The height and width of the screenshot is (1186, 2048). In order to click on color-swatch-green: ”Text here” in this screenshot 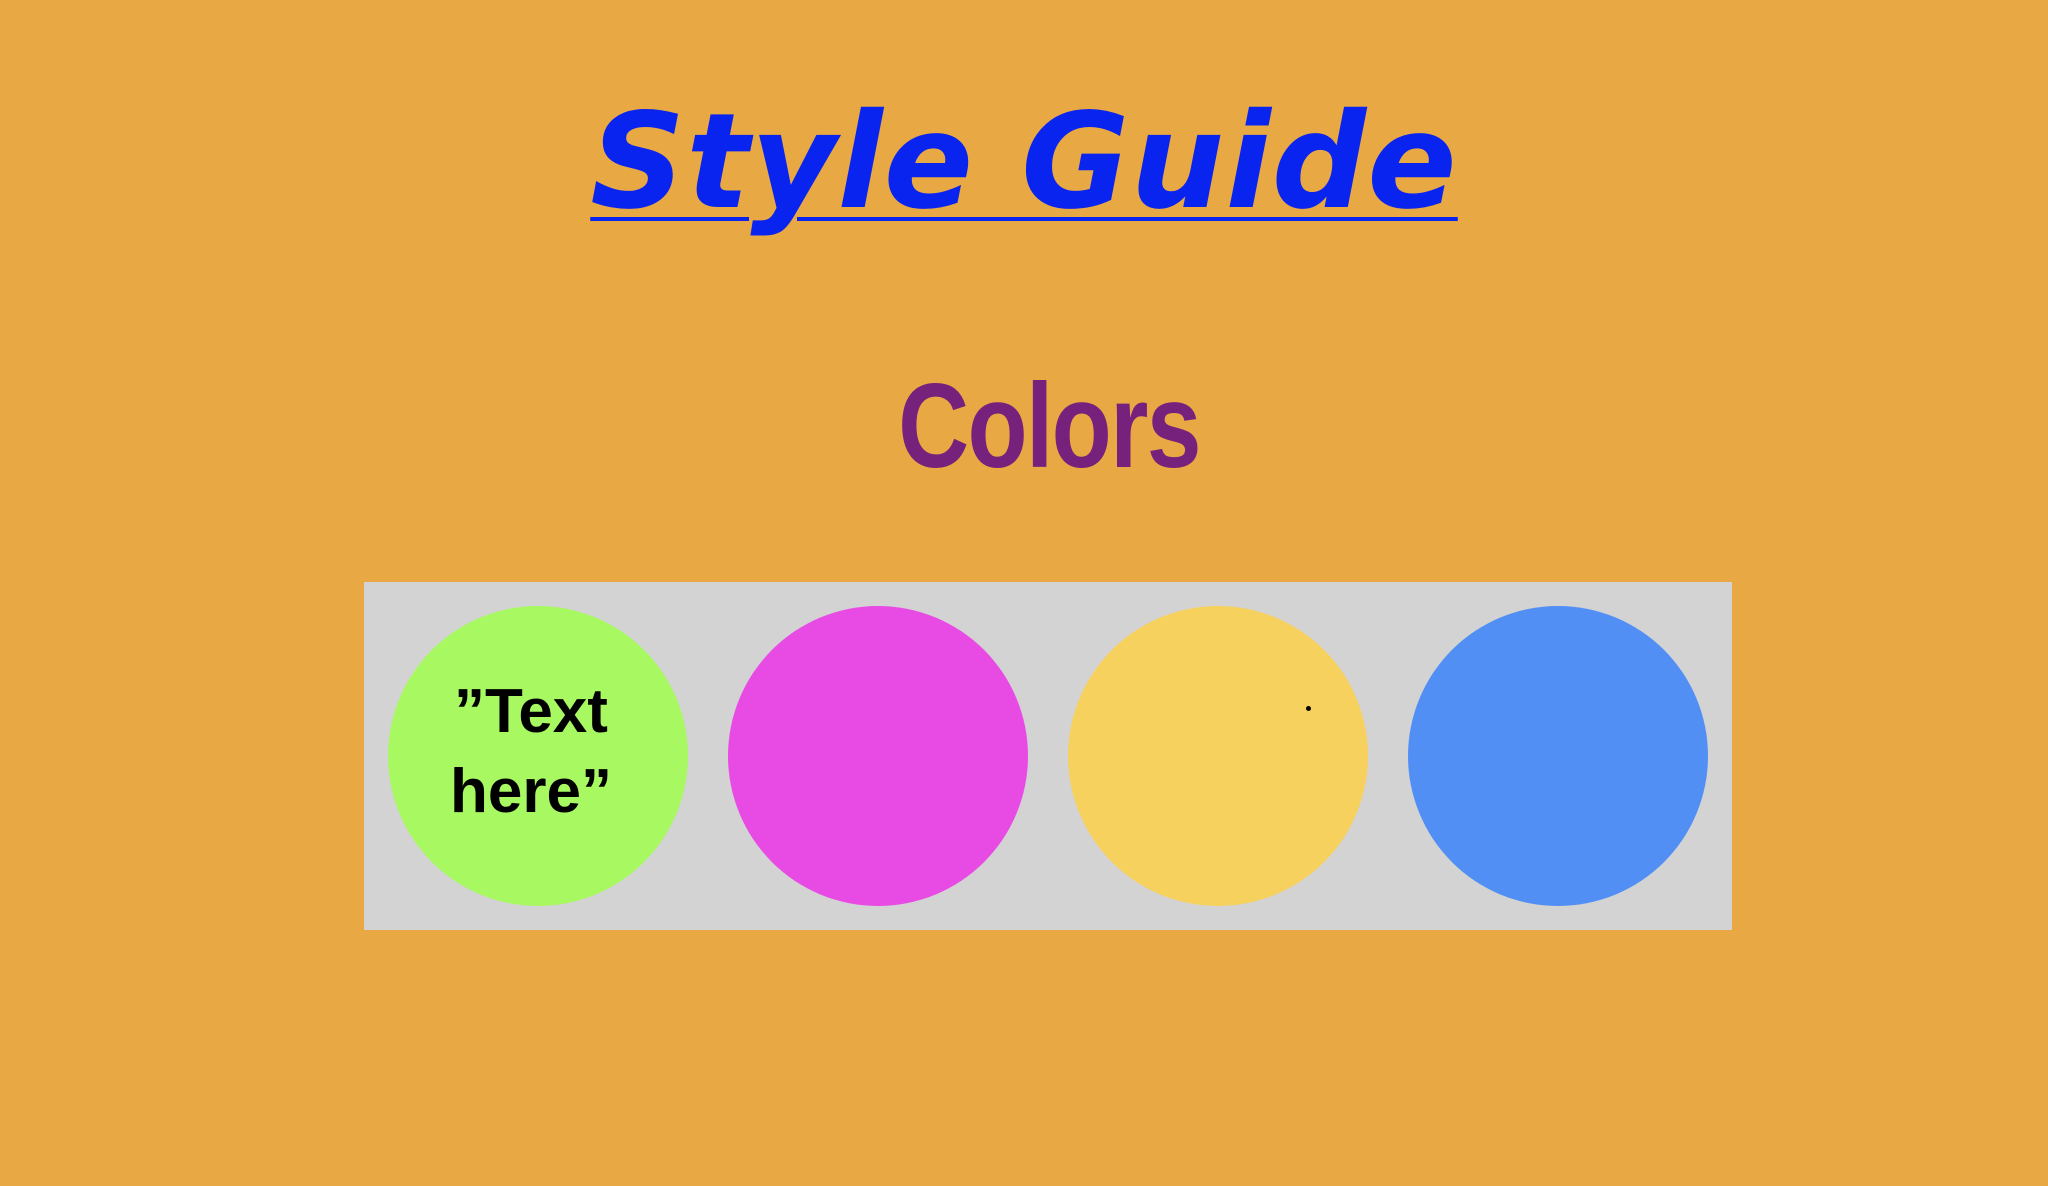, I will do `click(538, 756)`.